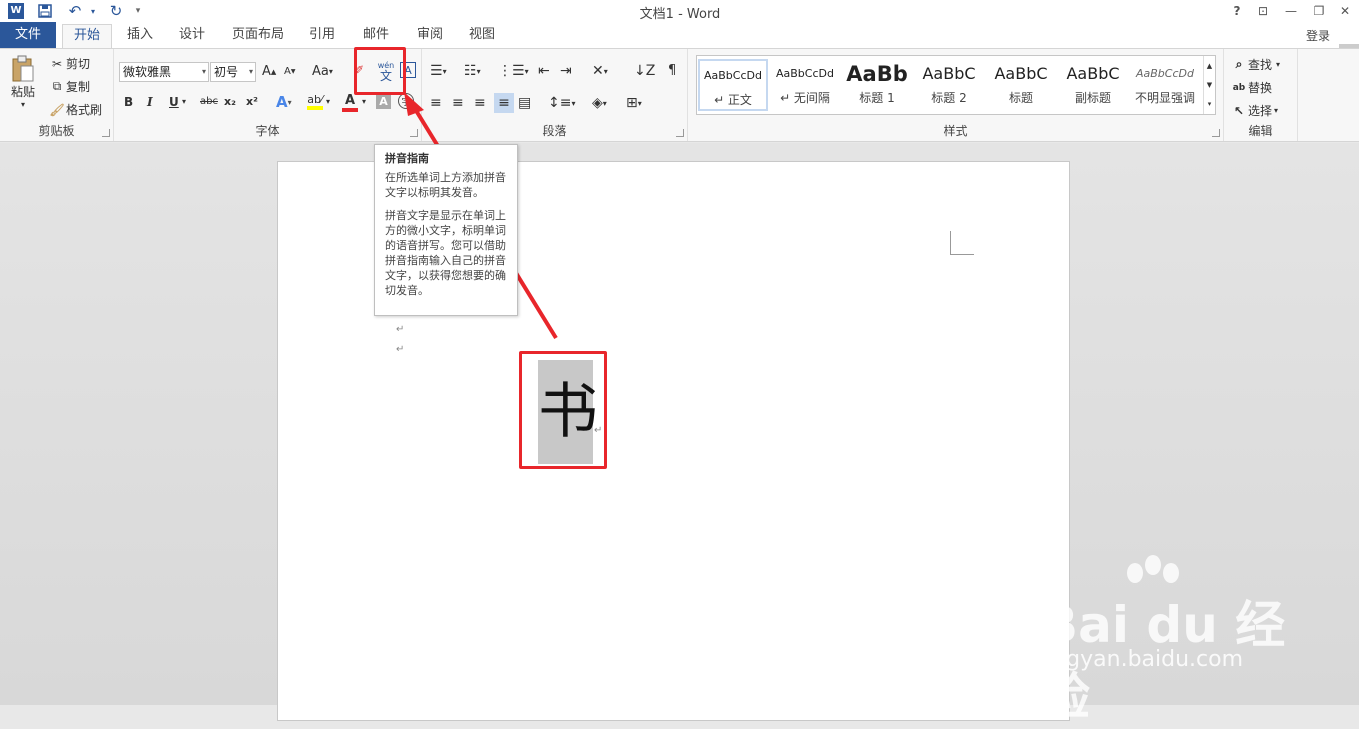  I want to click on tooltip-title: 拼音指南, so click(407, 158).